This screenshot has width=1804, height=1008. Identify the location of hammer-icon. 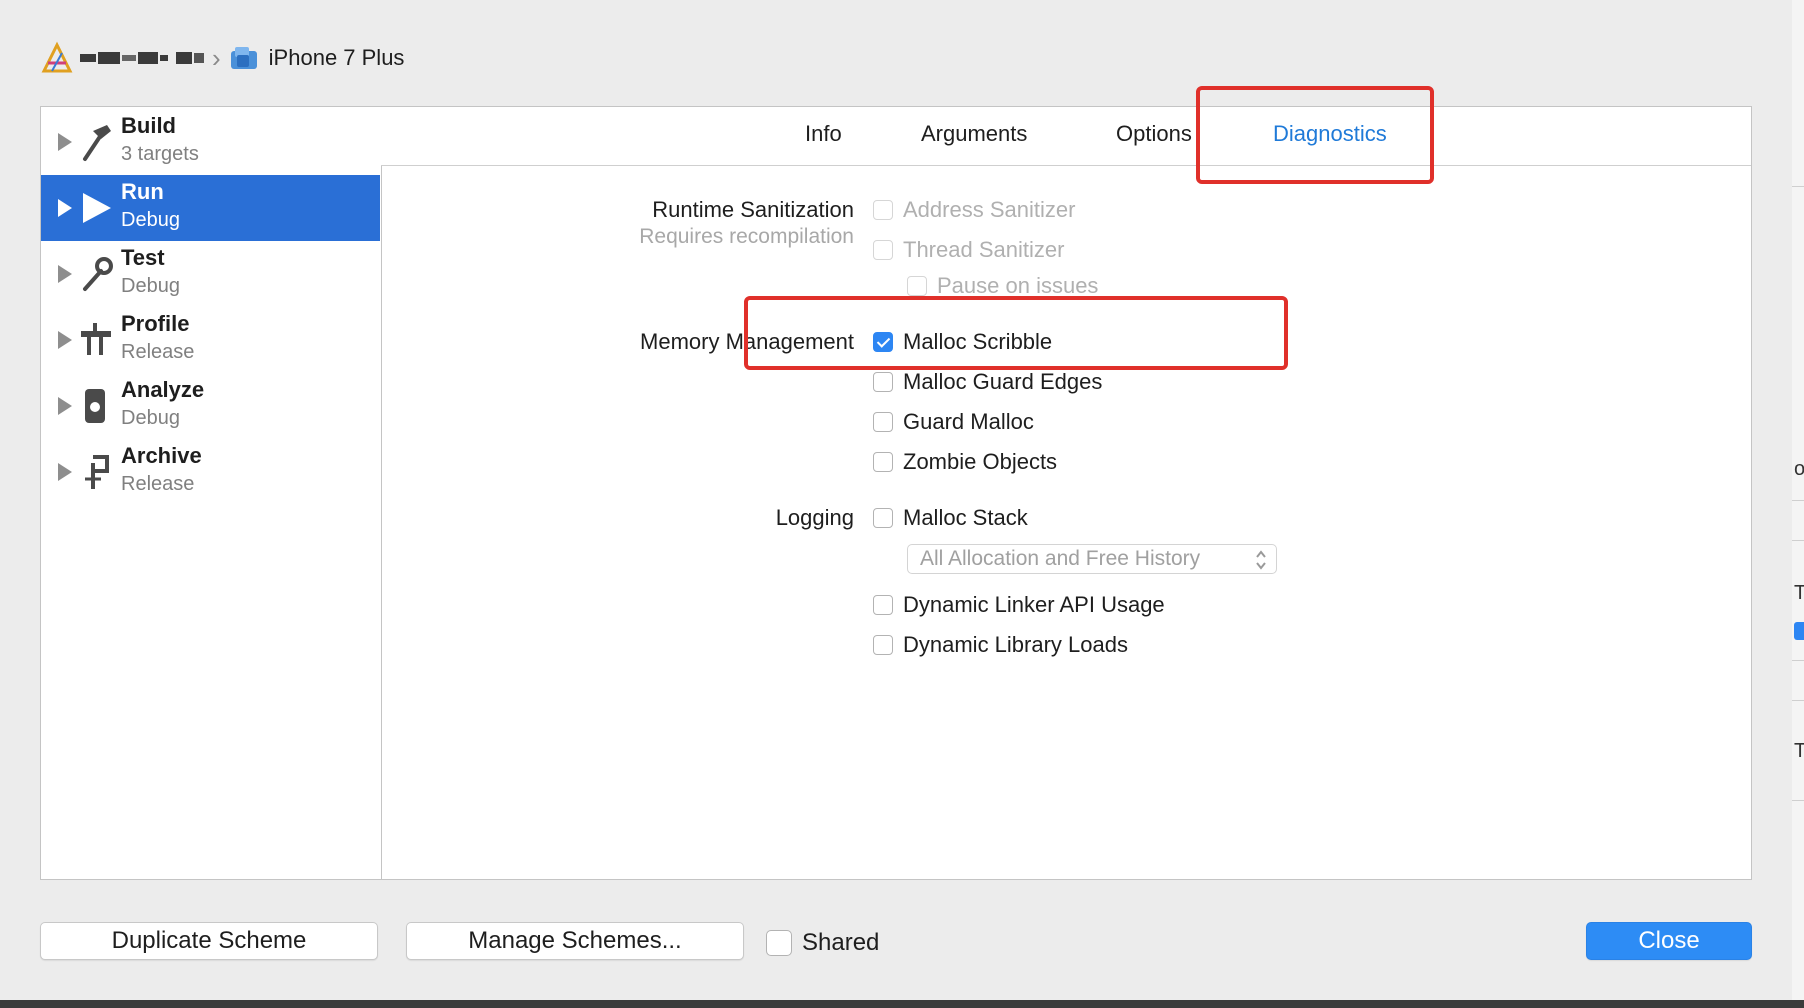
(97, 143).